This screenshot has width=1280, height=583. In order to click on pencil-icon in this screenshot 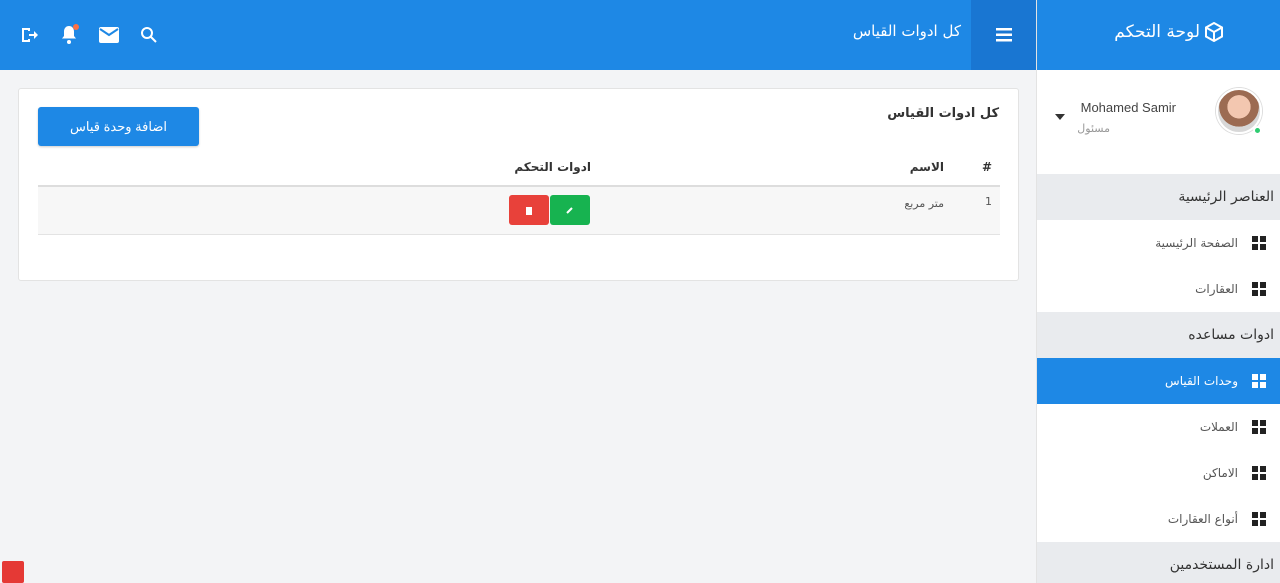, I will do `click(569, 210)`.